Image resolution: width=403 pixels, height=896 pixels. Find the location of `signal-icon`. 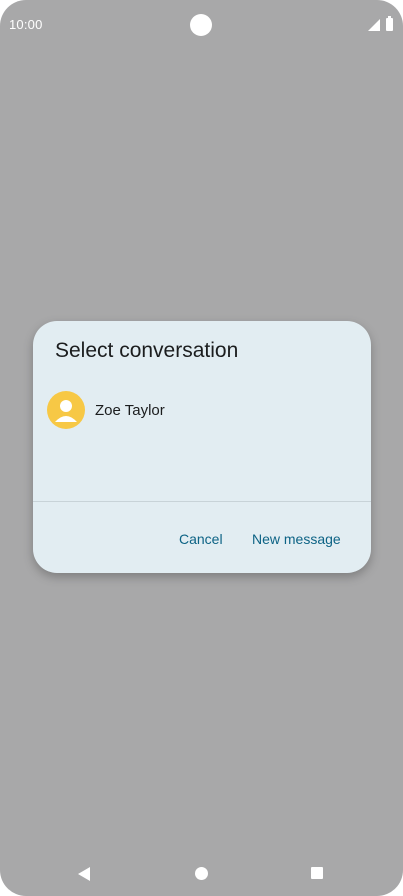

signal-icon is located at coordinates (374, 25).